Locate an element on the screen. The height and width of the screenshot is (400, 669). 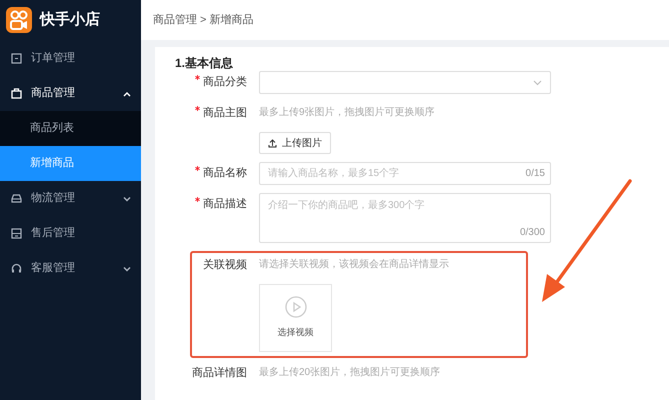
field-label: 商品主图 is located at coordinates (225, 113).